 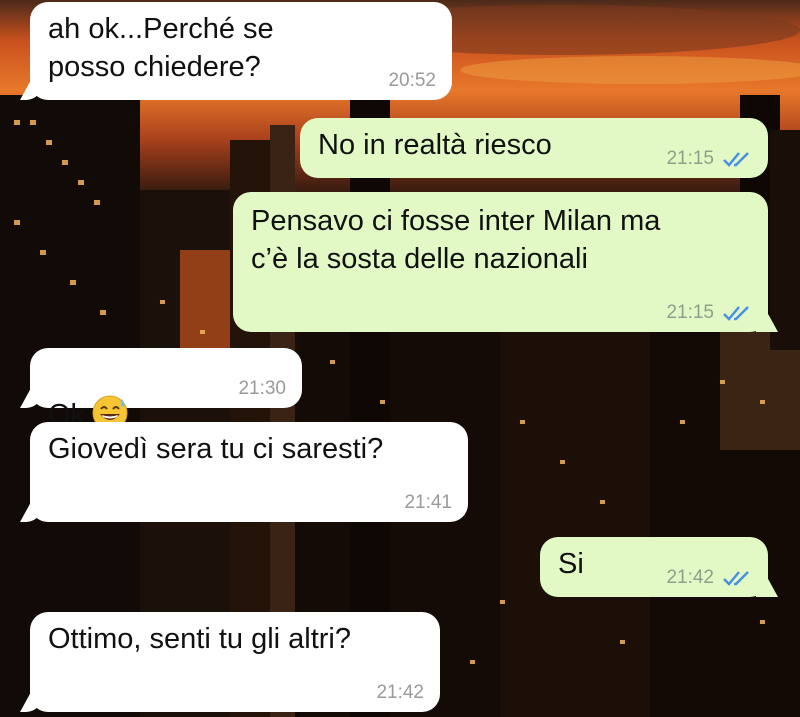 I want to click on message-text: Giovedì sera tu ci saresti?, so click(x=216, y=449).